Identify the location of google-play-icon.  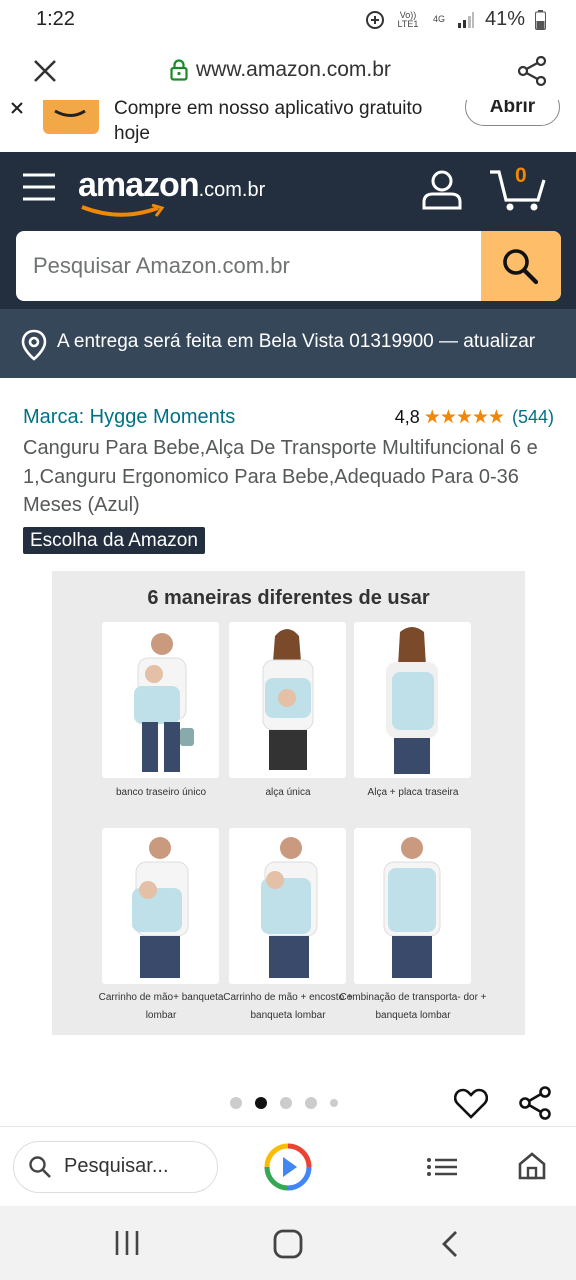
(288, 1167).